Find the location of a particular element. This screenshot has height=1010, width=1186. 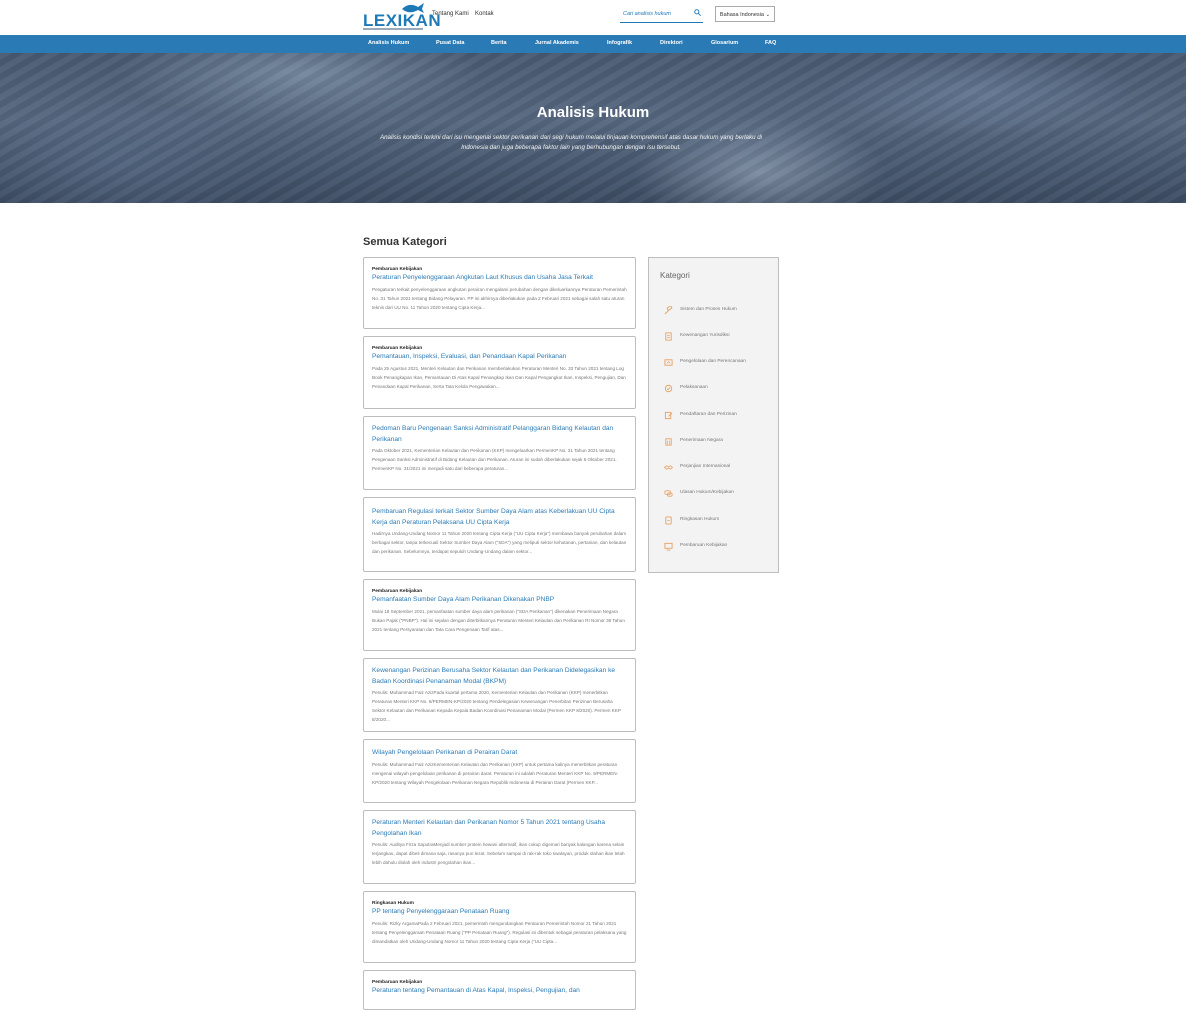

sidebar-item-label: Pengelolaan dan Perencanaan is located at coordinates (713, 361).